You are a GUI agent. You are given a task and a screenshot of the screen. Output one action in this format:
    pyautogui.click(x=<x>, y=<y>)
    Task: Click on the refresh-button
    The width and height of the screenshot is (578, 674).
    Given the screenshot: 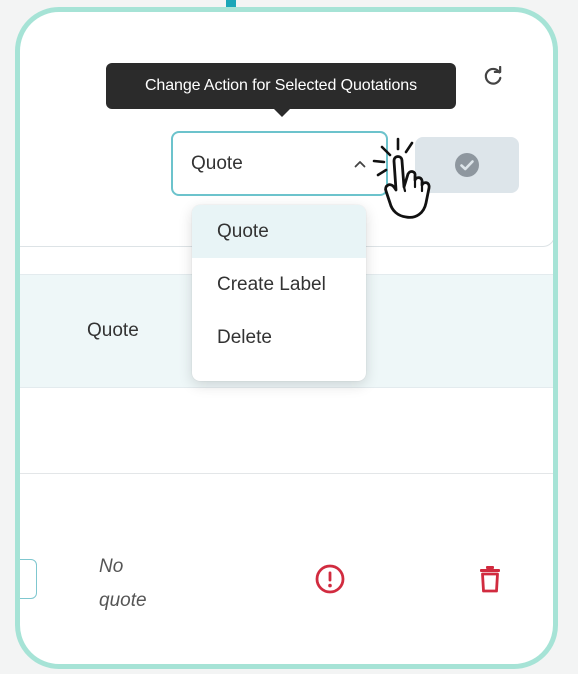 What is the action you would take?
    pyautogui.click(x=493, y=77)
    